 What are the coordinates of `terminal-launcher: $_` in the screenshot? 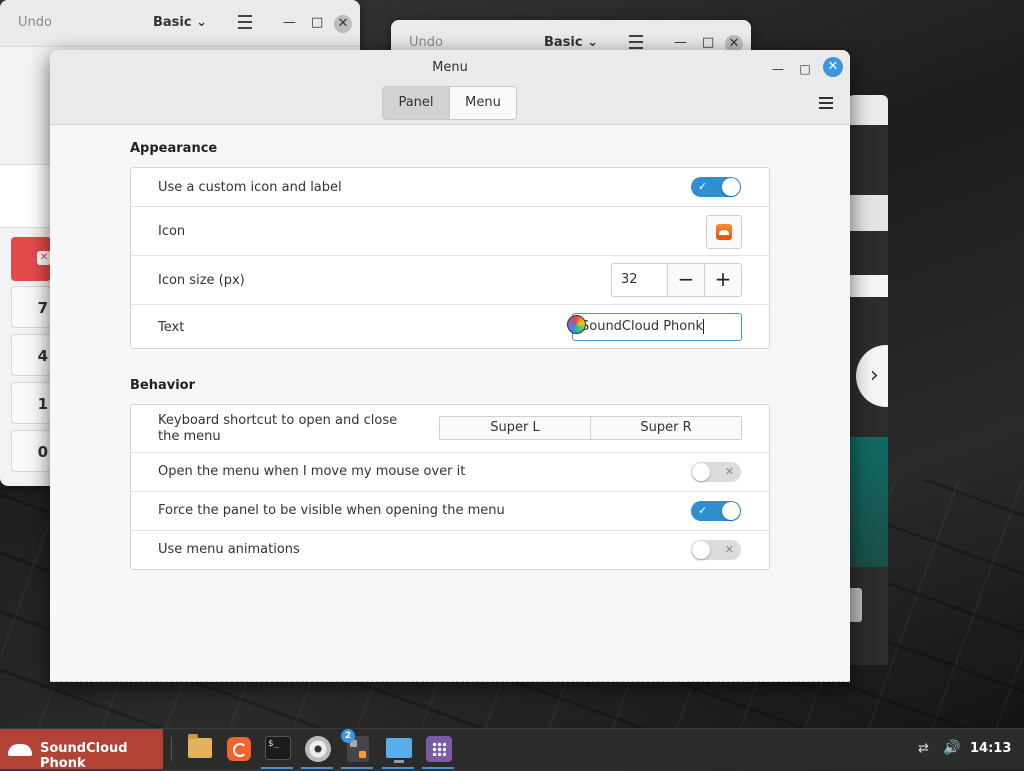 It's located at (277, 750).